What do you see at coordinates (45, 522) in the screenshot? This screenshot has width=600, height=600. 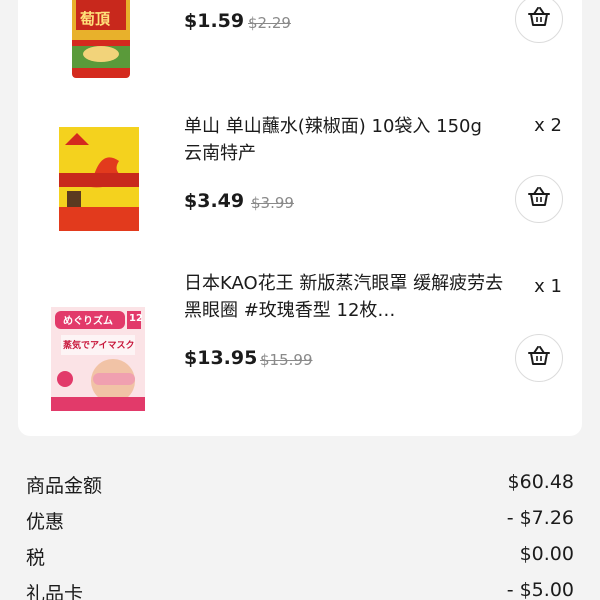 I see `discount-label: 优惠` at bounding box center [45, 522].